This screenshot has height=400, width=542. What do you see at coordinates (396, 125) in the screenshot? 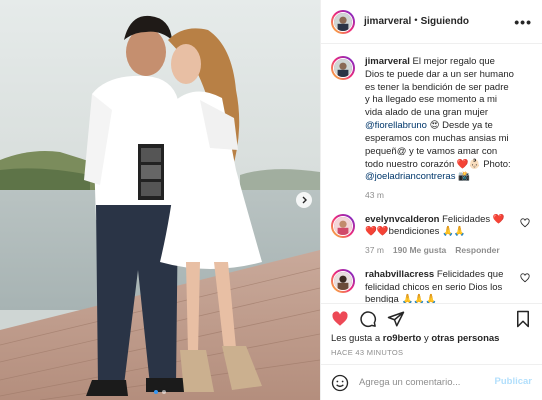
I see `mention-link: @fiorellabruno` at bounding box center [396, 125].